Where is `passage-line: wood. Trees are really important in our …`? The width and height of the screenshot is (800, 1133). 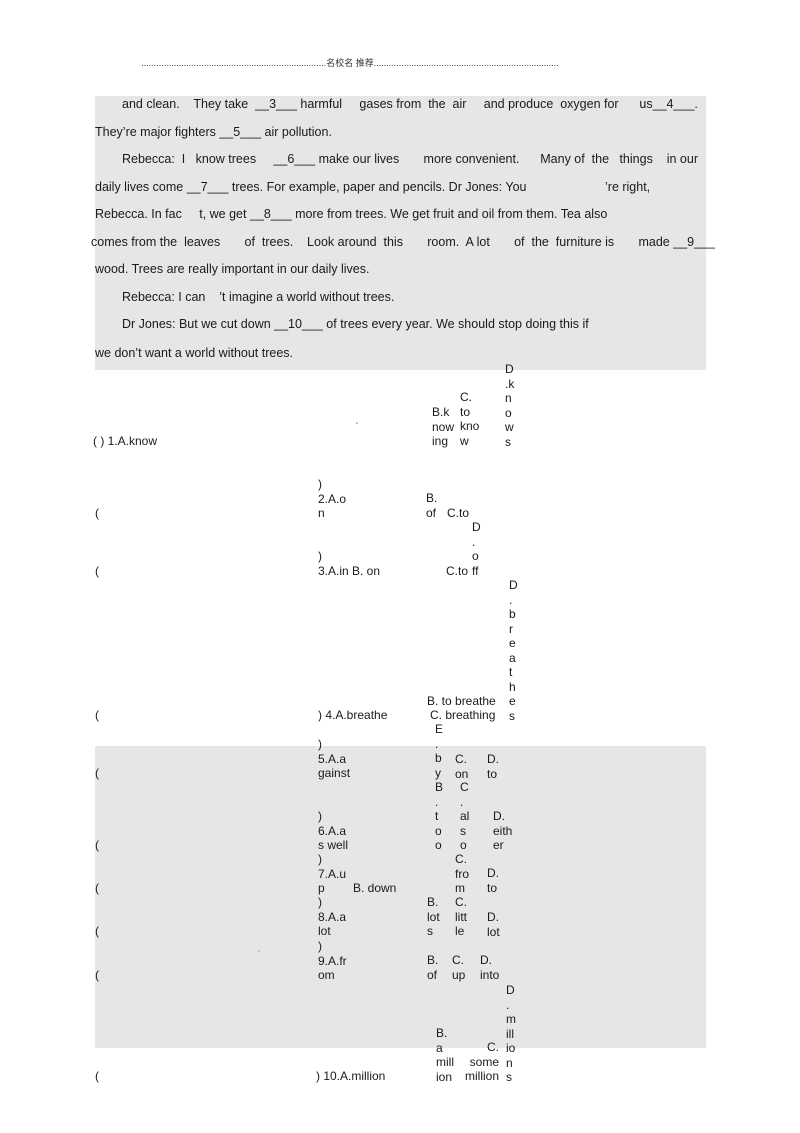 passage-line: wood. Trees are really important in our … is located at coordinates (232, 269).